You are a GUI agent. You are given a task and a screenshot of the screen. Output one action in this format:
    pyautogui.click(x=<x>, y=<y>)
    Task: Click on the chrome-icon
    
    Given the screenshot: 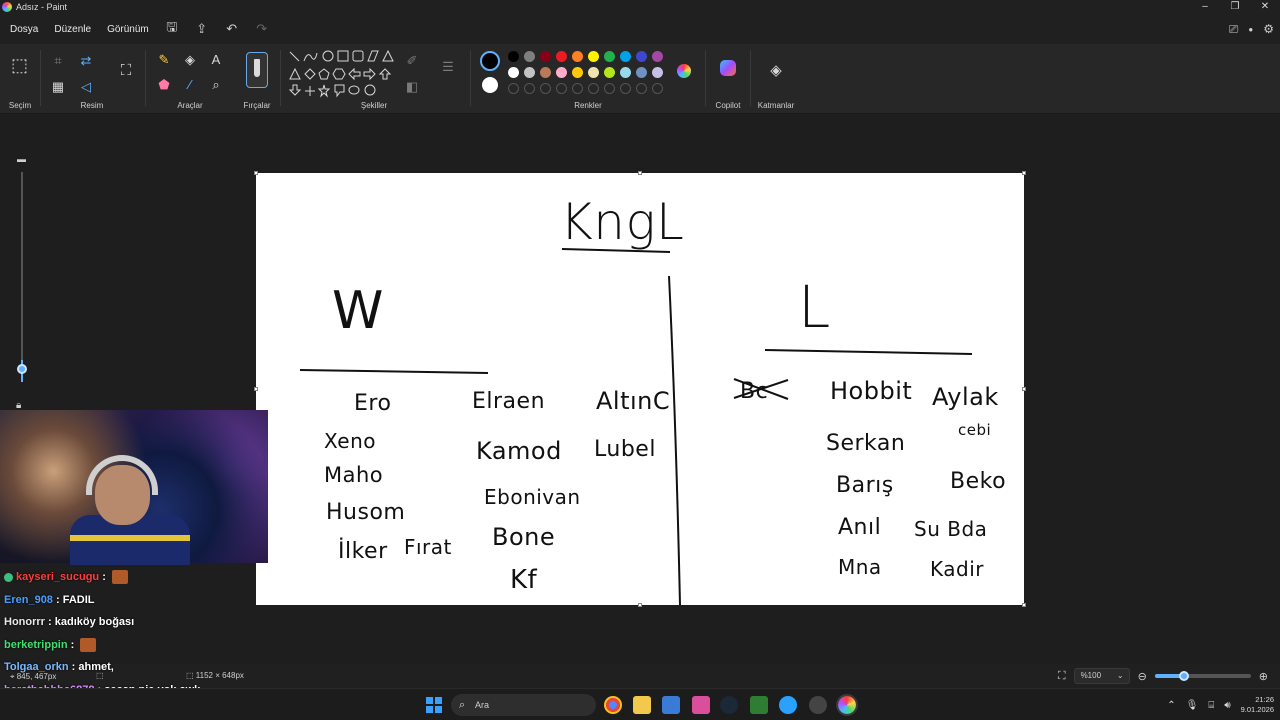 What is the action you would take?
    pyautogui.click(x=613, y=705)
    